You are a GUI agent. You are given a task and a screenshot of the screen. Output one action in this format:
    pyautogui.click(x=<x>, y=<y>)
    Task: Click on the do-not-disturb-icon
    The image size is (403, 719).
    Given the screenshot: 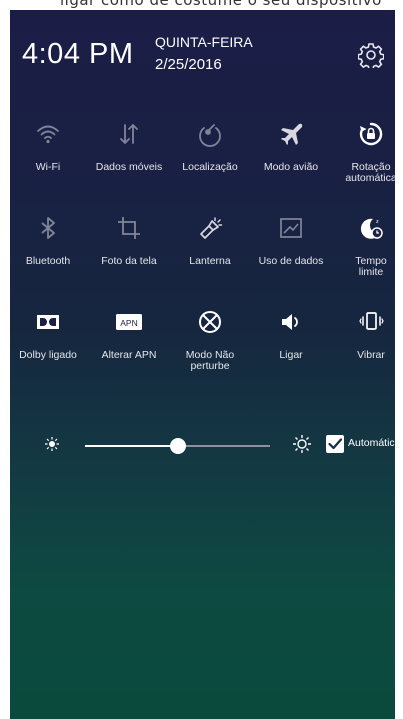 What is the action you would take?
    pyautogui.click(x=210, y=322)
    